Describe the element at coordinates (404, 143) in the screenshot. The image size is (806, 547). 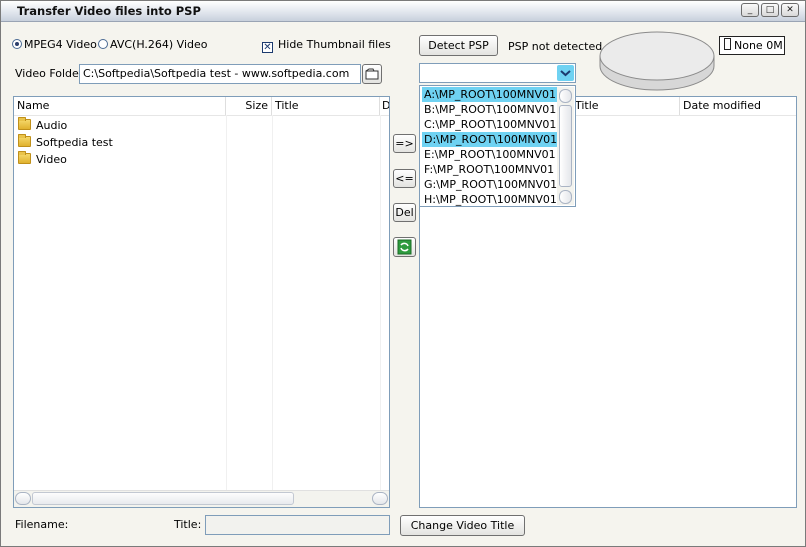
I see `copy-to-psp-button: =>` at that location.